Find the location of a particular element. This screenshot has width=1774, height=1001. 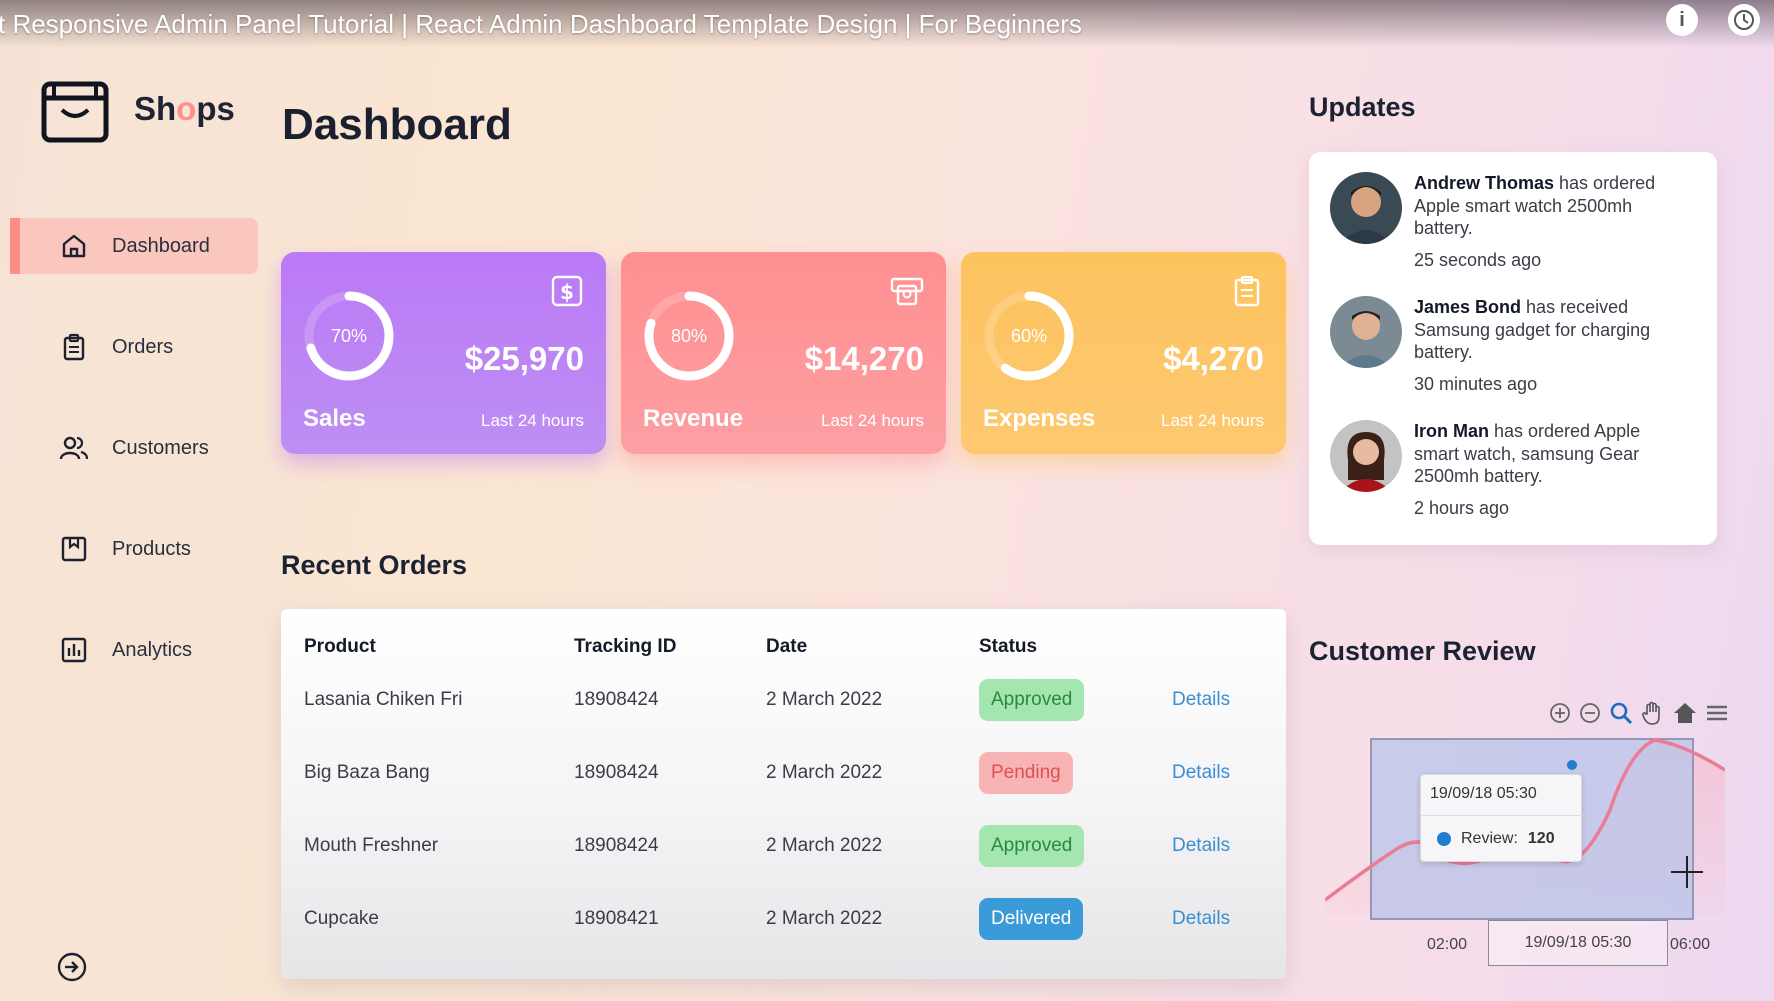

tooltip-date: 19/09/18 05:30 is located at coordinates (1483, 793).